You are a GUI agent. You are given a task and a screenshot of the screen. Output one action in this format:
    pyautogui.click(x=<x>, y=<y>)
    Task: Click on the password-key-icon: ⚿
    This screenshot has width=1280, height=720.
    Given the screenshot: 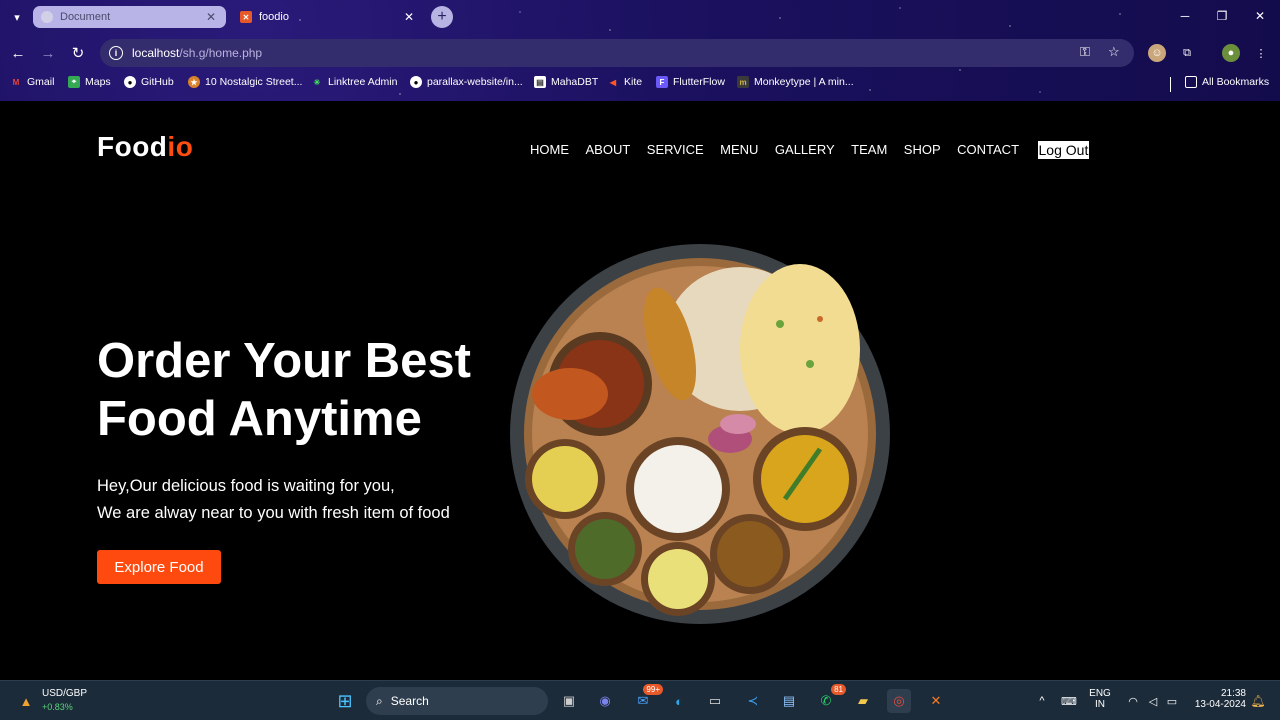 What is the action you would take?
    pyautogui.click(x=1085, y=52)
    